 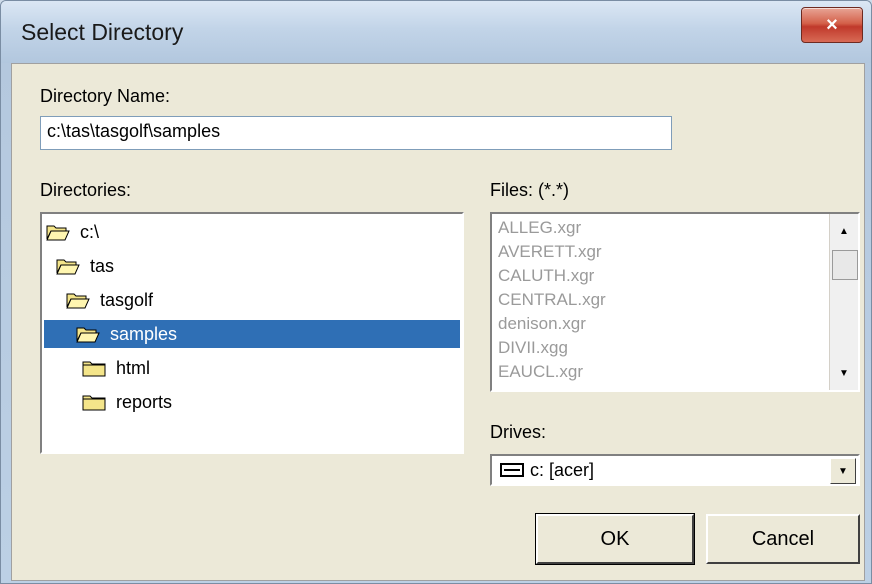 What do you see at coordinates (844, 231) in the screenshot?
I see `scroll-up-icon: ▲` at bounding box center [844, 231].